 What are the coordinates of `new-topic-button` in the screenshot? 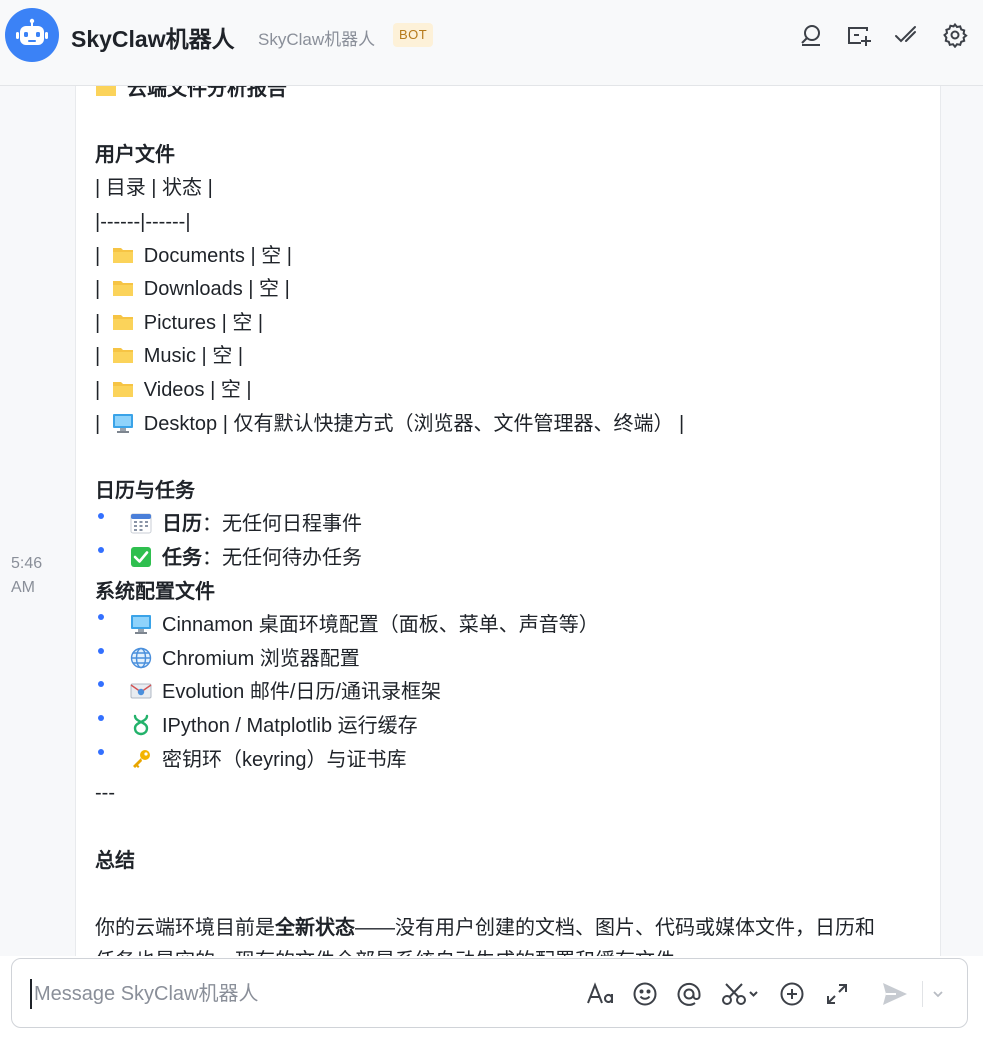 It's located at (859, 35).